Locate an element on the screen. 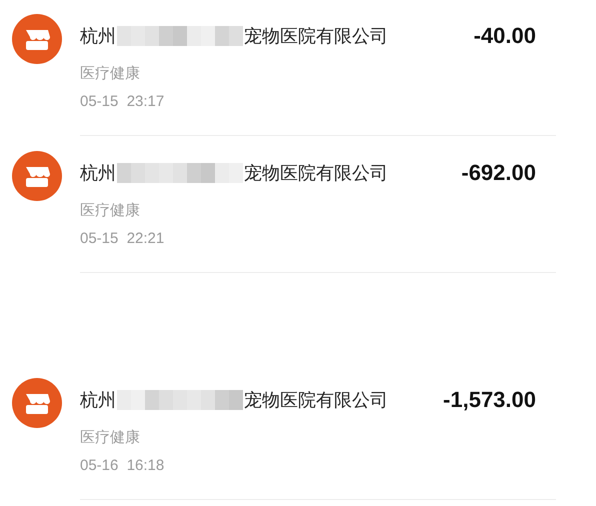 The height and width of the screenshot is (506, 596). transaction-time: 05-15 23:17 is located at coordinates (123, 101).